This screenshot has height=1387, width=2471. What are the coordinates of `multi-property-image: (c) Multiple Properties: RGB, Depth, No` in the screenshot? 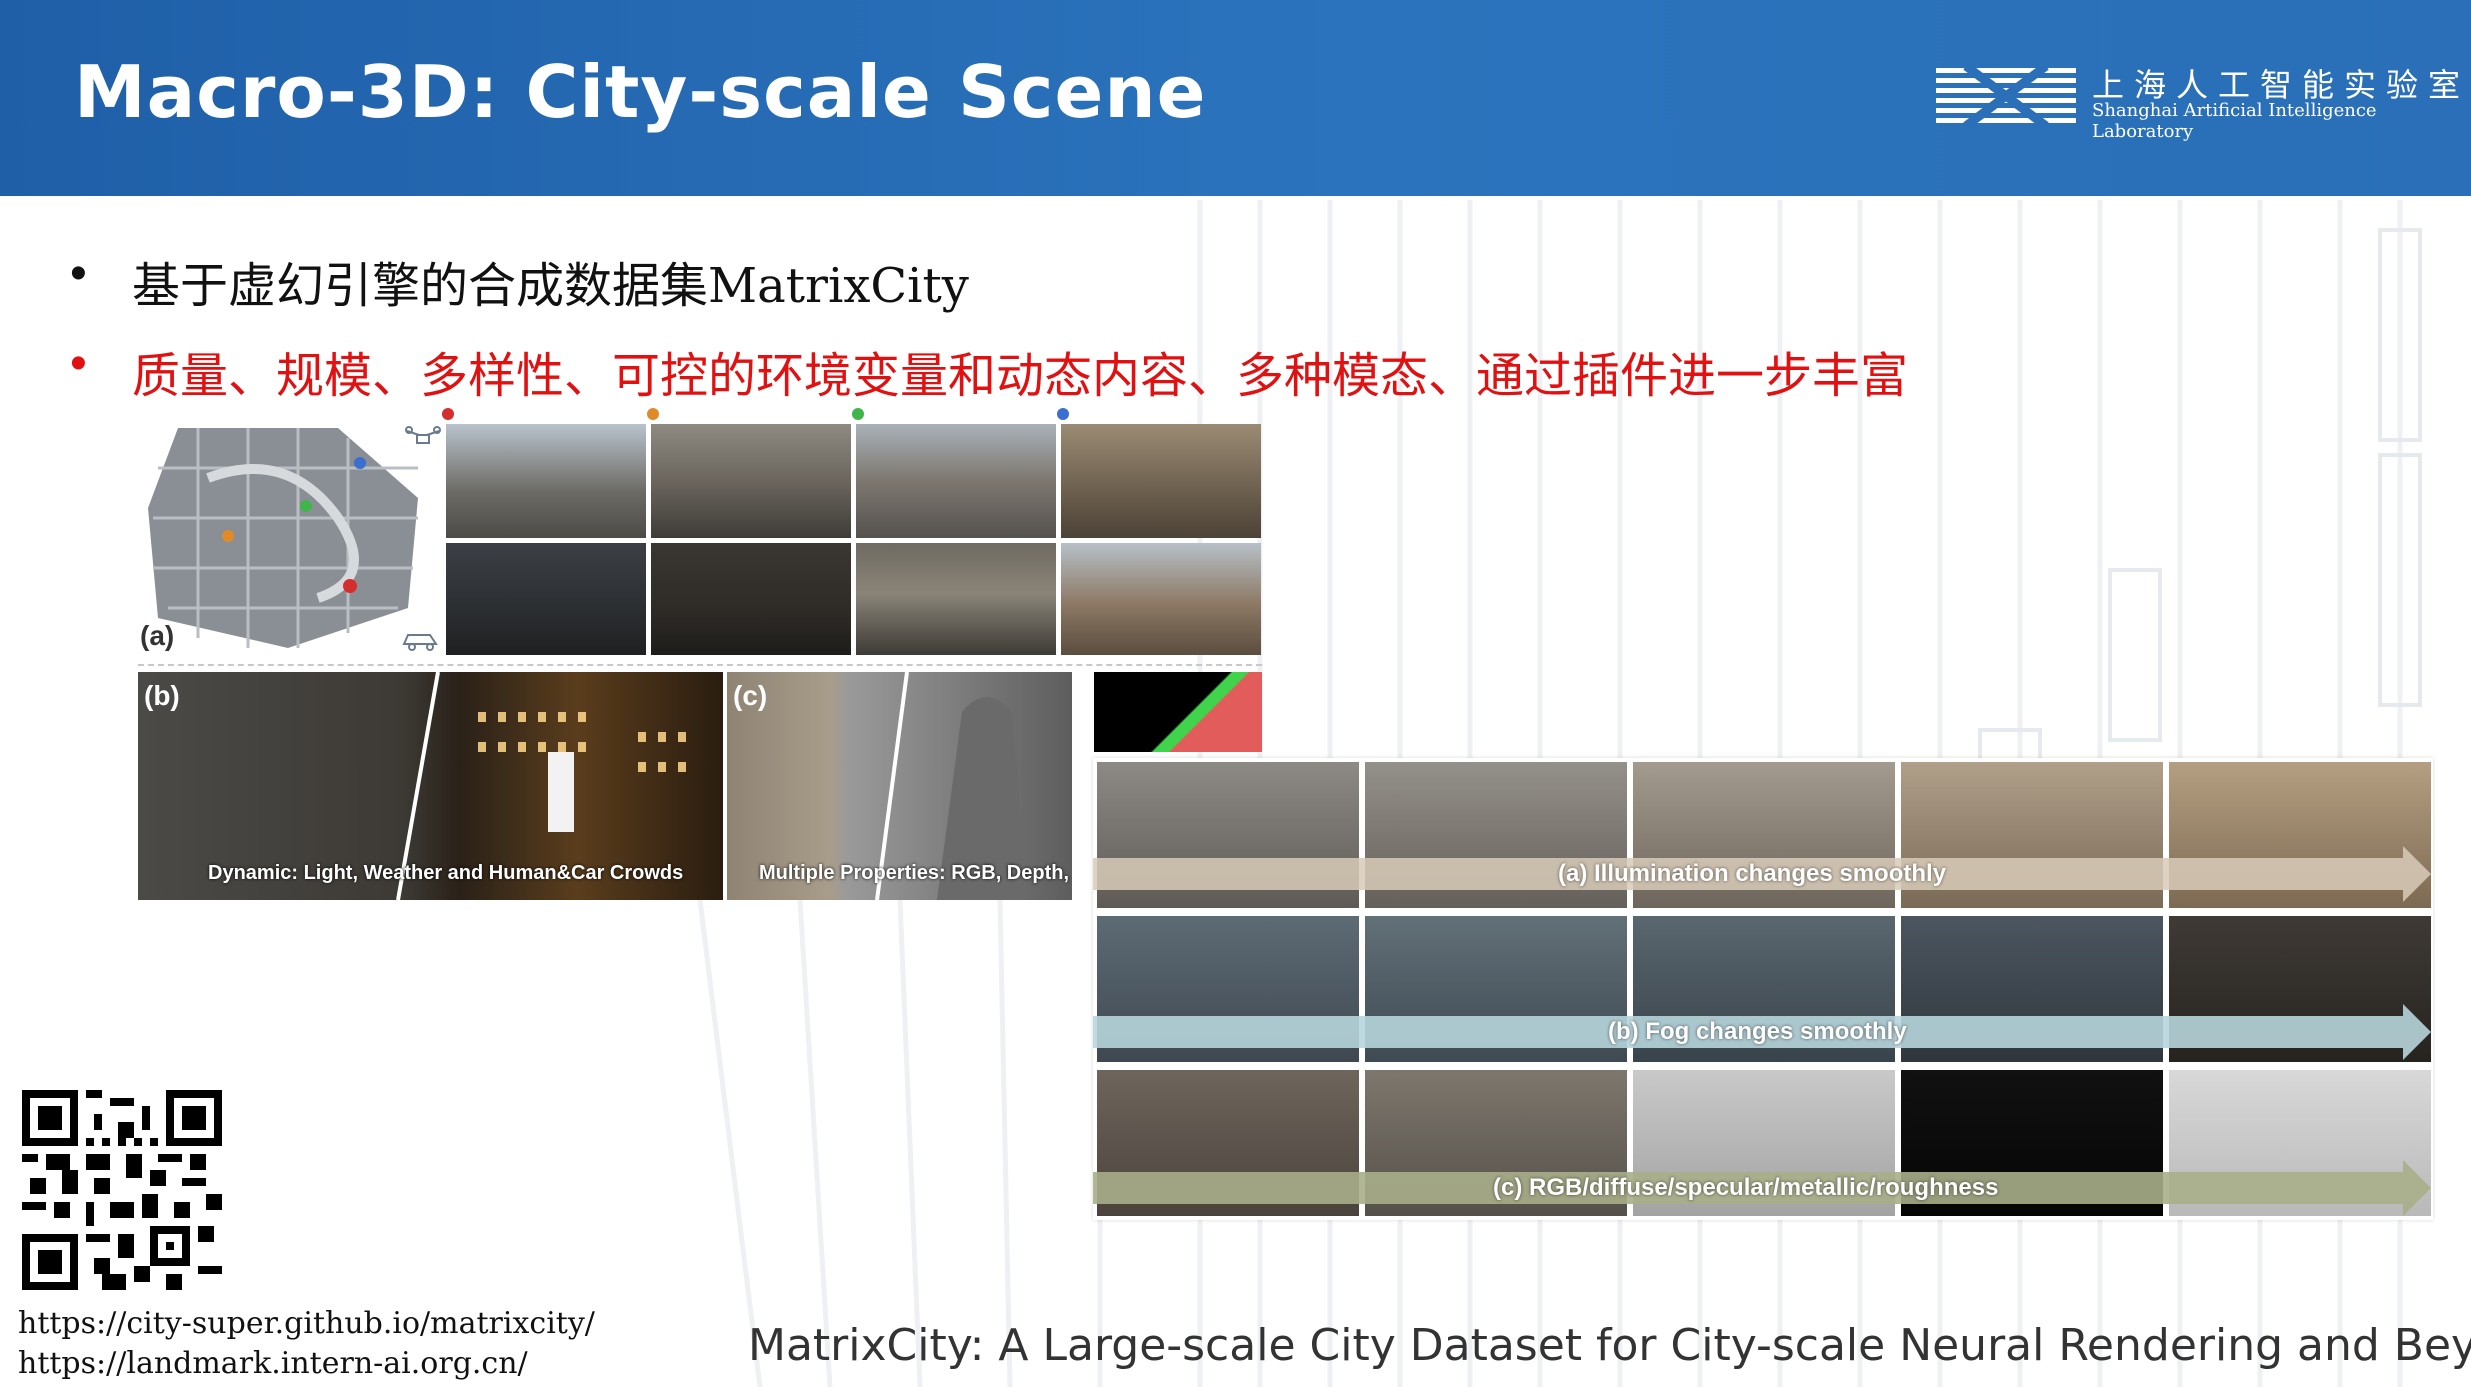 It's located at (899, 786).